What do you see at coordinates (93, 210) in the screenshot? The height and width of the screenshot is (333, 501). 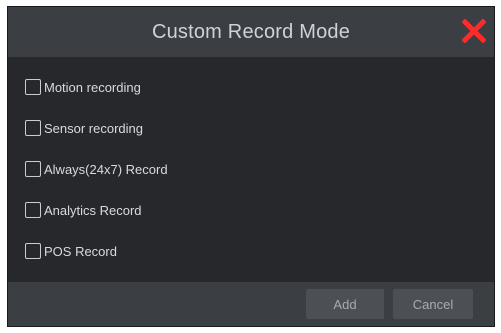 I see `option-label: Analytics Record` at bounding box center [93, 210].